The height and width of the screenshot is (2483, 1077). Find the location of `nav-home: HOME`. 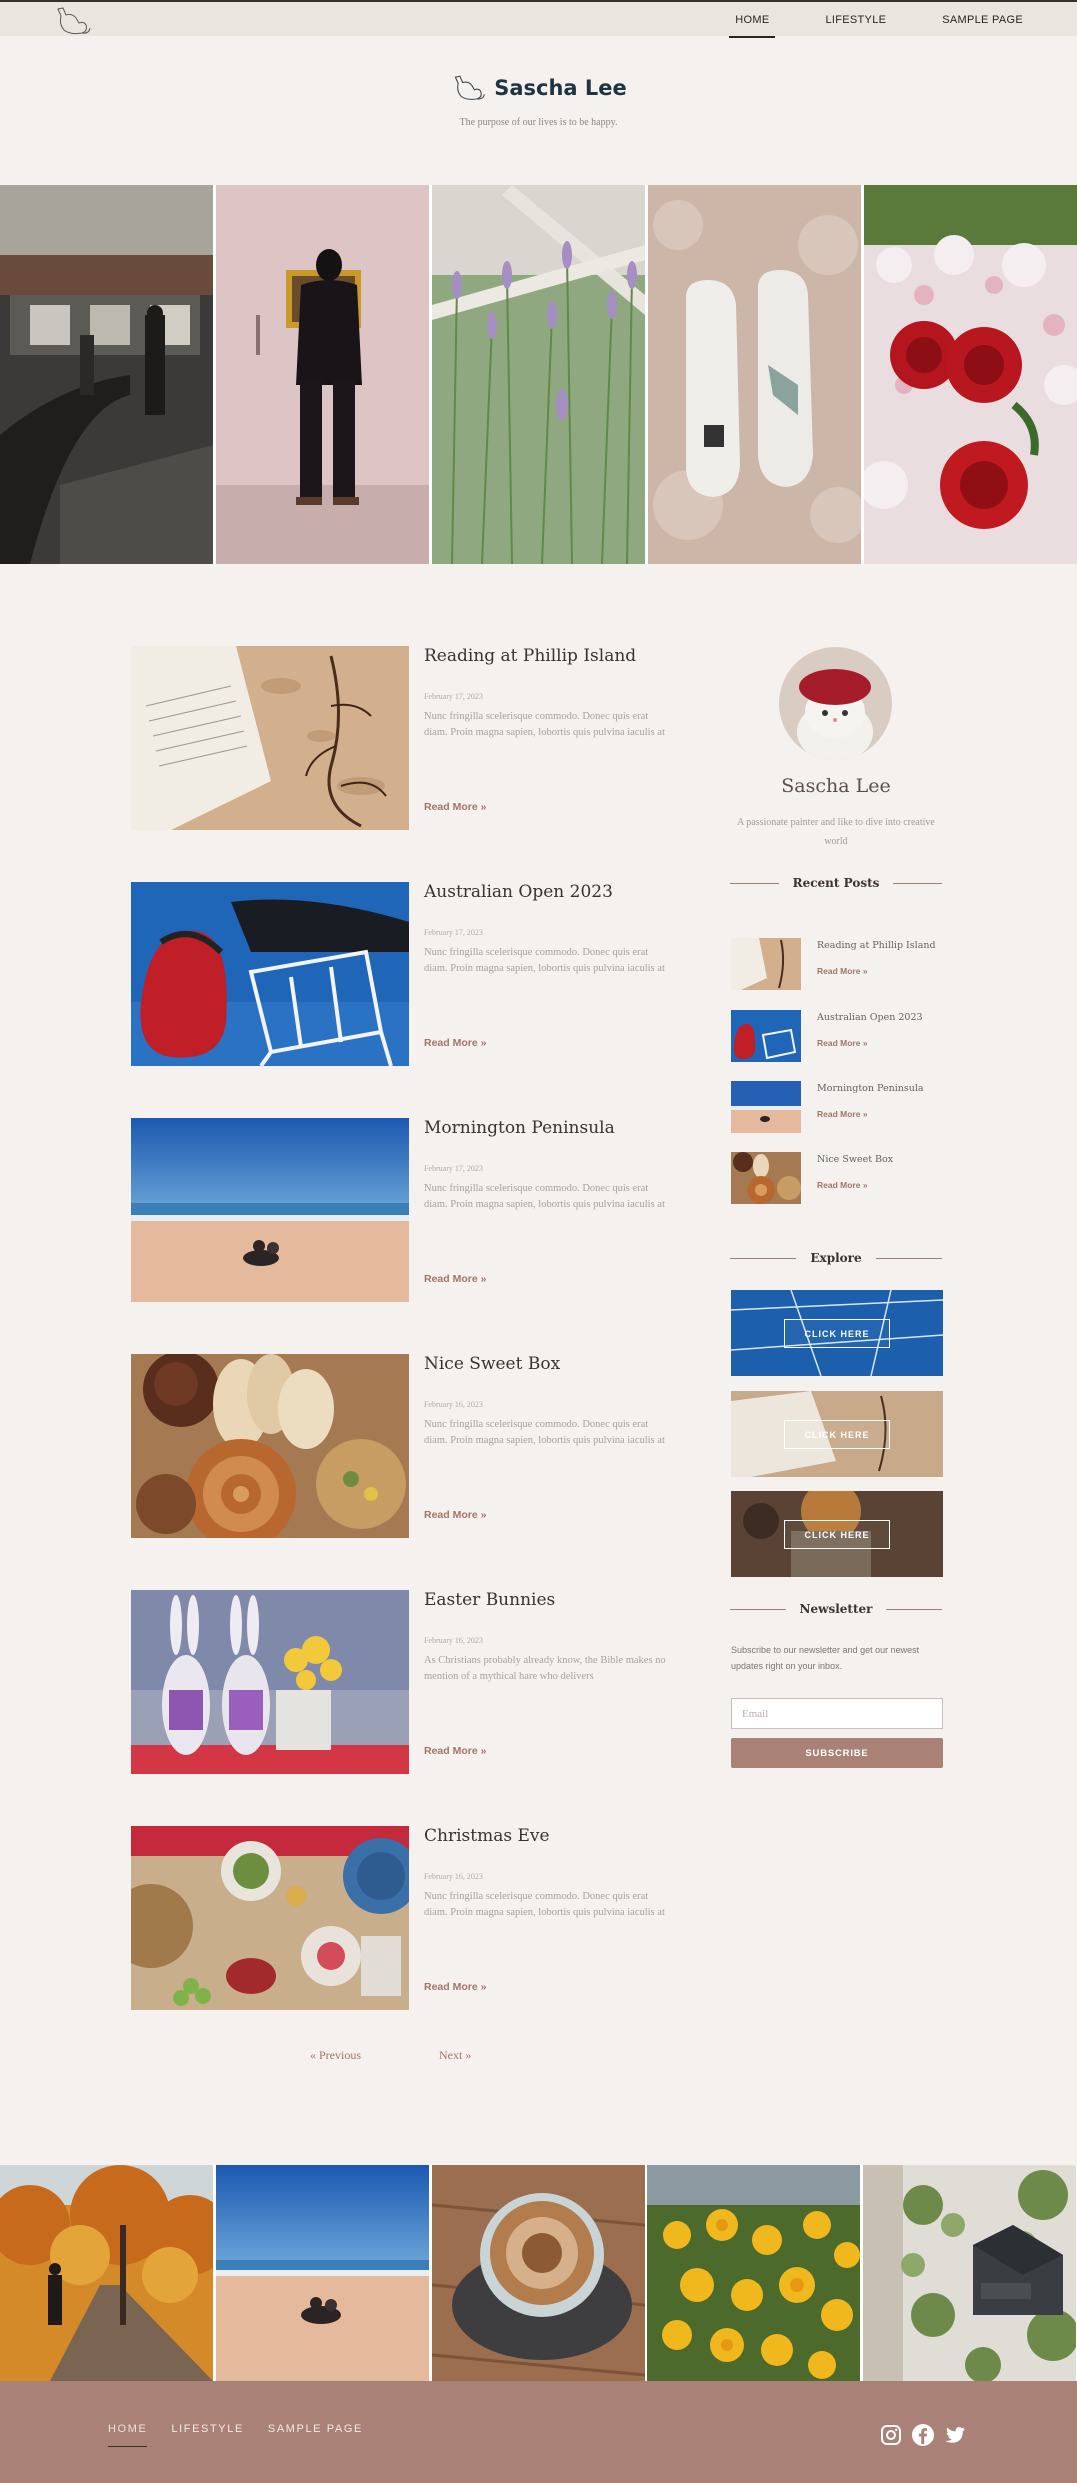

nav-home: HOME is located at coordinates (752, 24).